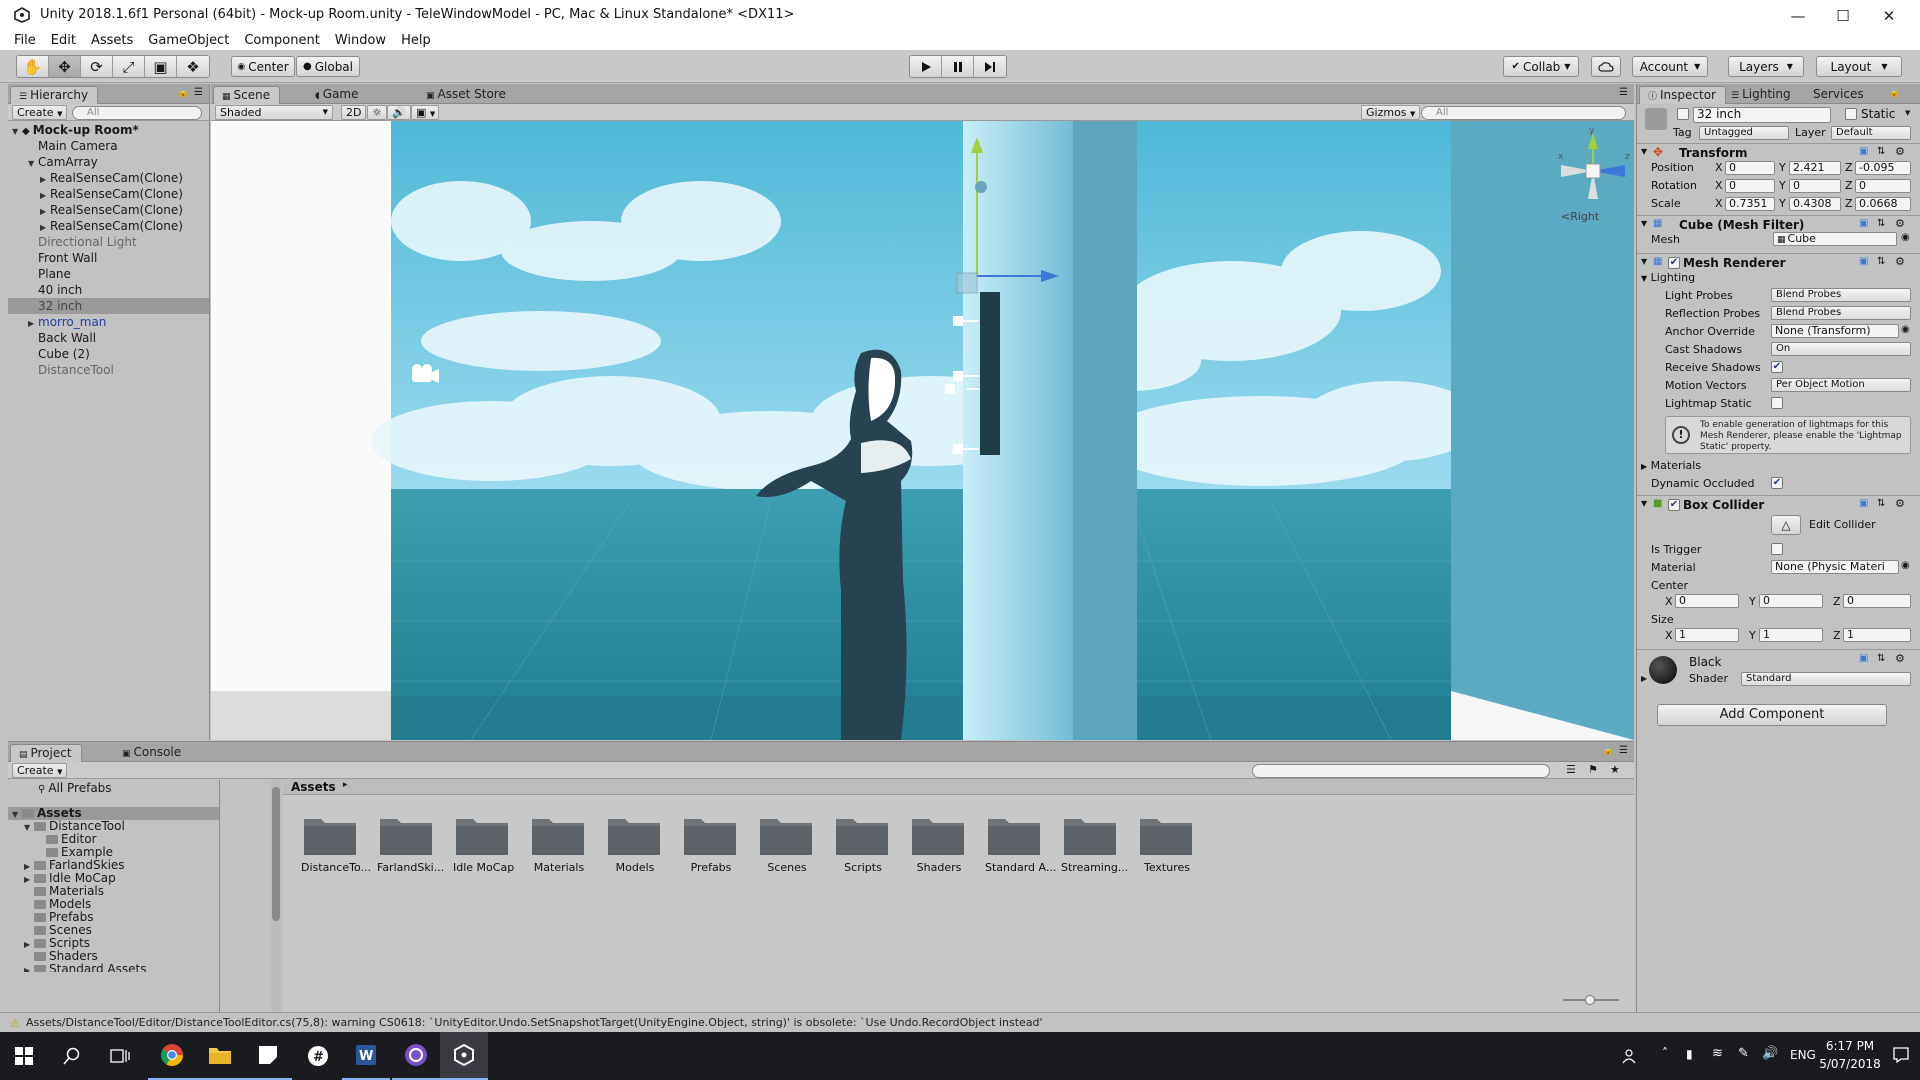 This screenshot has width=1920, height=1080. Describe the element at coordinates (1841, 313) in the screenshot. I see `reflection-probes-dropdown: Blend Probes` at that location.